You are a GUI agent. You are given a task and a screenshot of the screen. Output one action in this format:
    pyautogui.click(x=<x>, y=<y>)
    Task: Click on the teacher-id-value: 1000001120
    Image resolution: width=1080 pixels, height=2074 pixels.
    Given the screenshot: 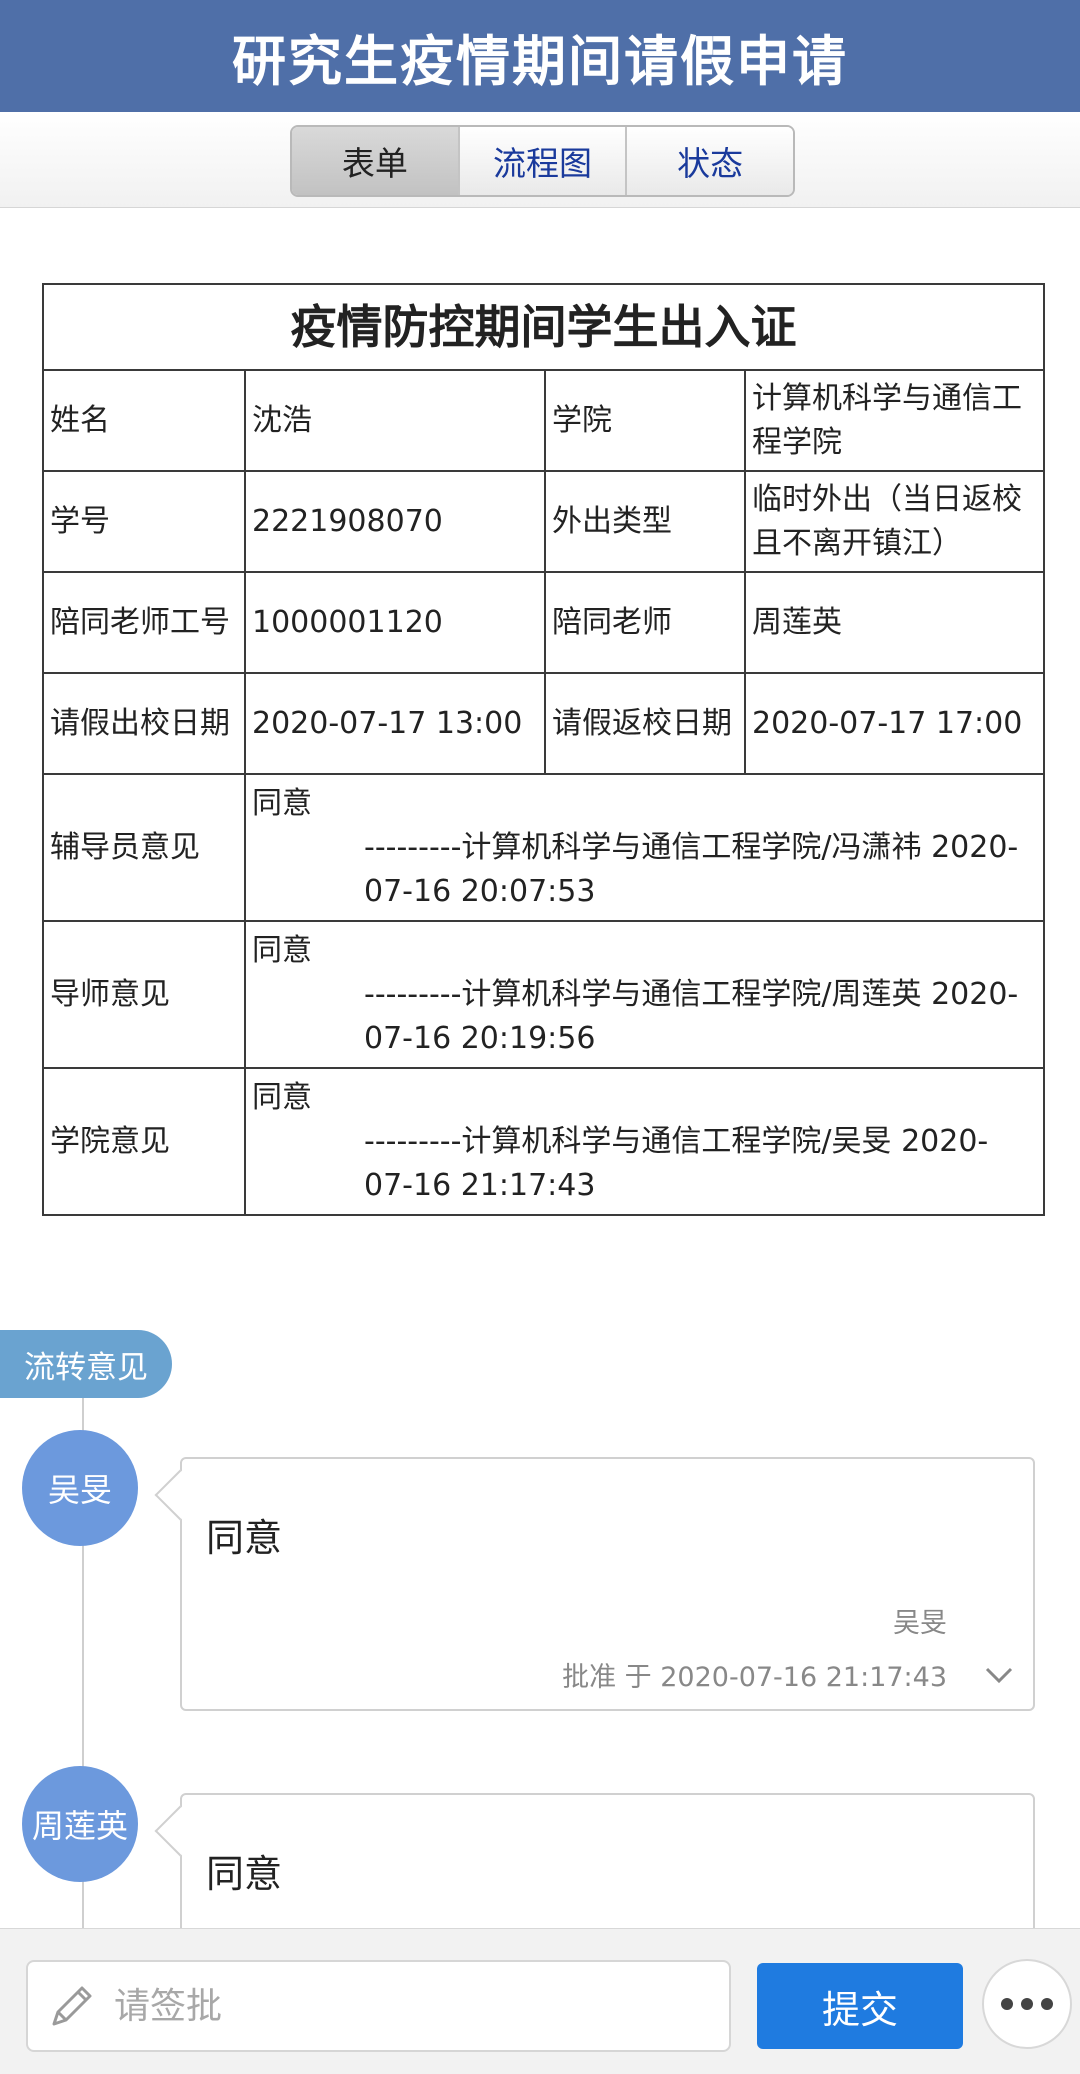 What is the action you would take?
    pyautogui.click(x=395, y=622)
    